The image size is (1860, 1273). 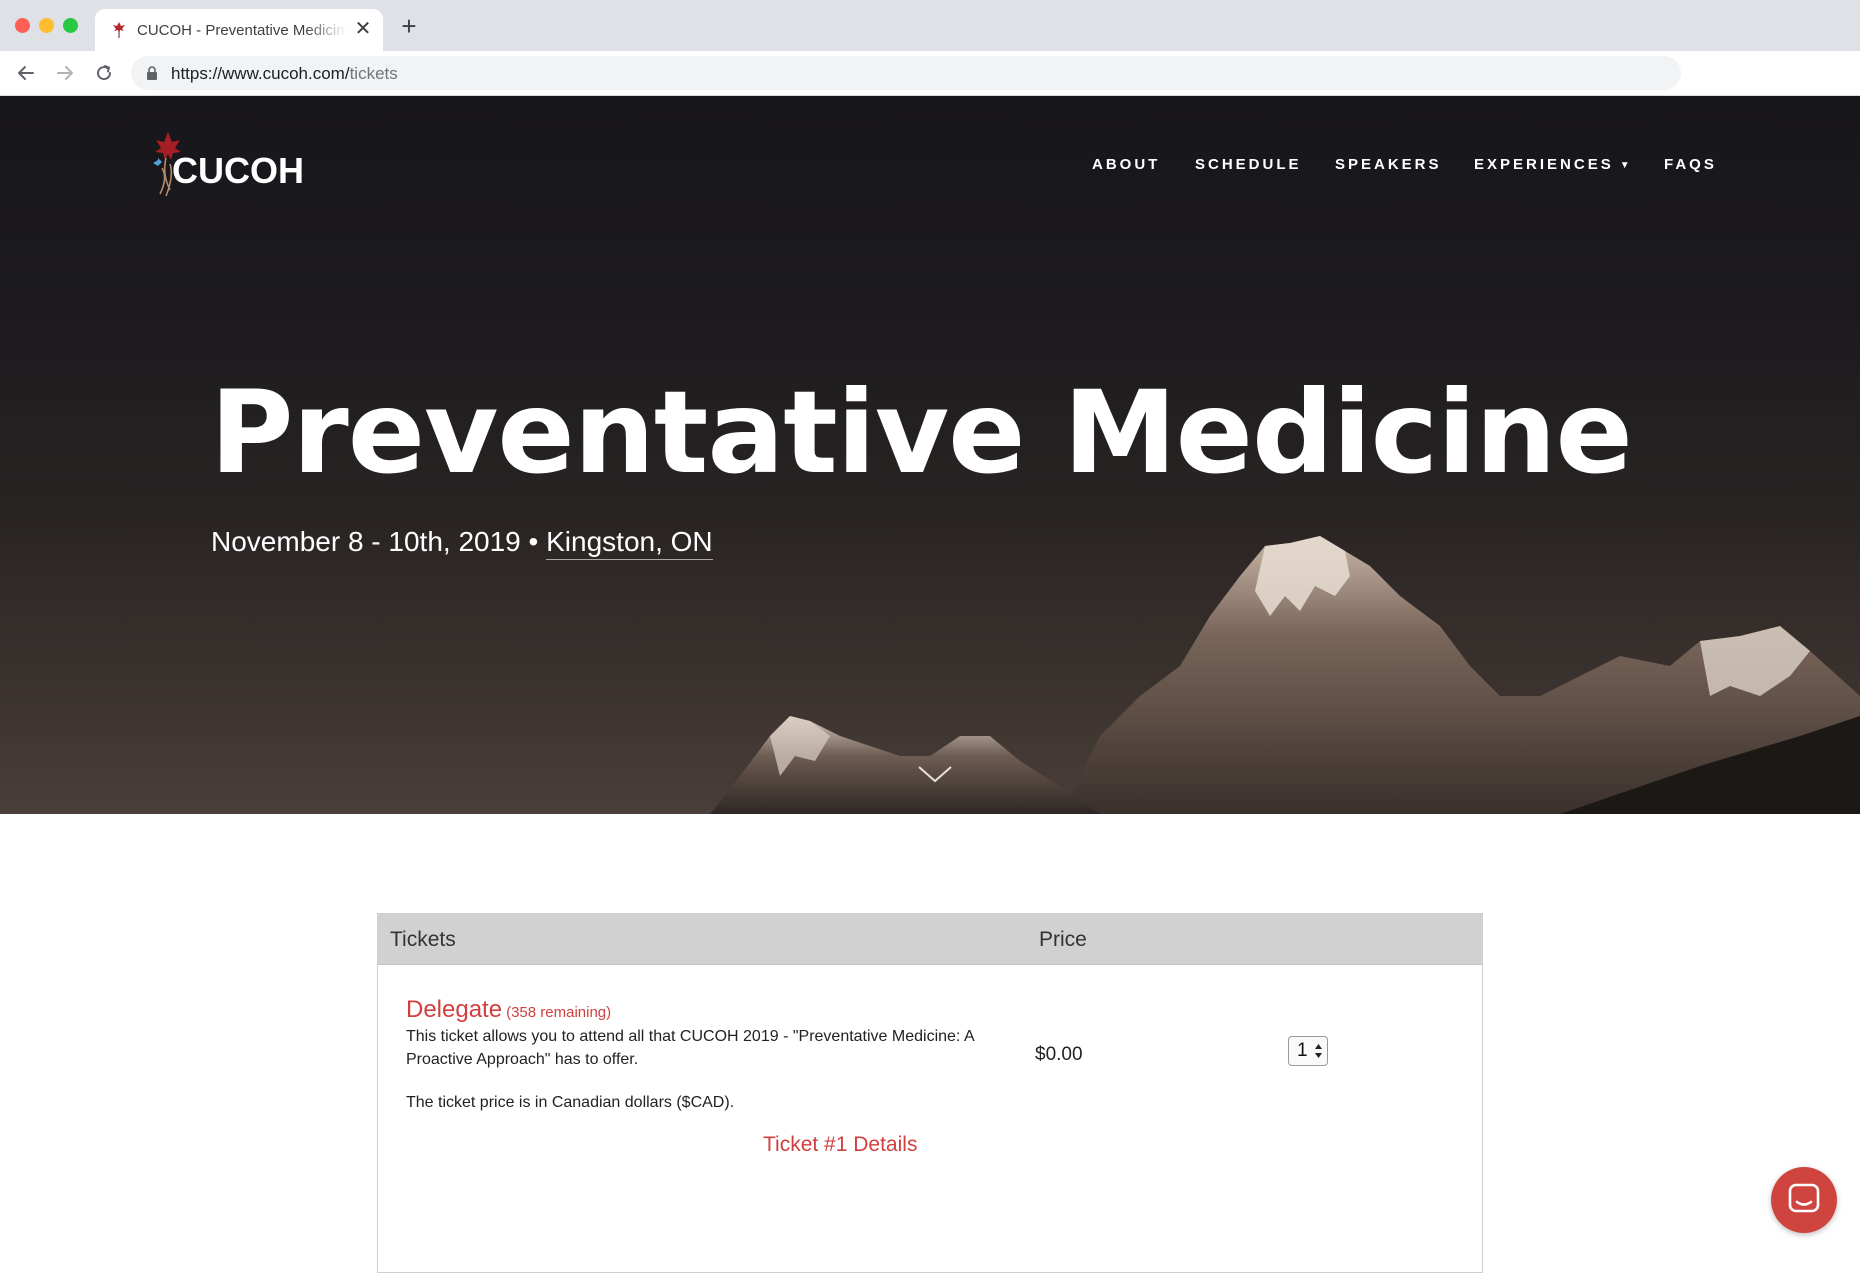 What do you see at coordinates (373, 73) in the screenshot?
I see `url-path: tickets` at bounding box center [373, 73].